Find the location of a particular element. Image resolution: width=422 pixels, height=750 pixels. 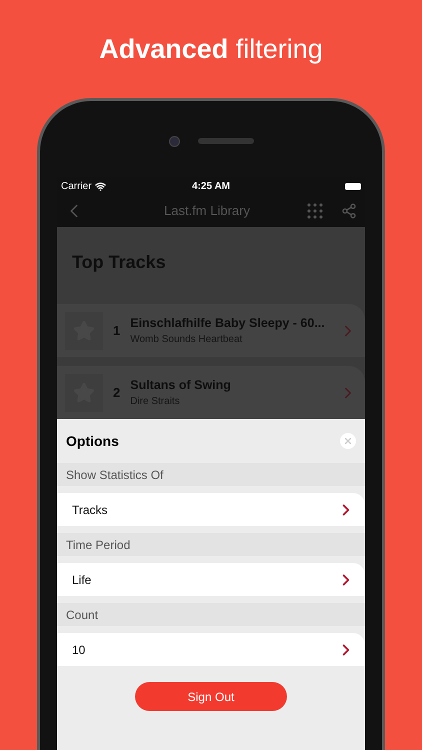

close-icon is located at coordinates (348, 441).